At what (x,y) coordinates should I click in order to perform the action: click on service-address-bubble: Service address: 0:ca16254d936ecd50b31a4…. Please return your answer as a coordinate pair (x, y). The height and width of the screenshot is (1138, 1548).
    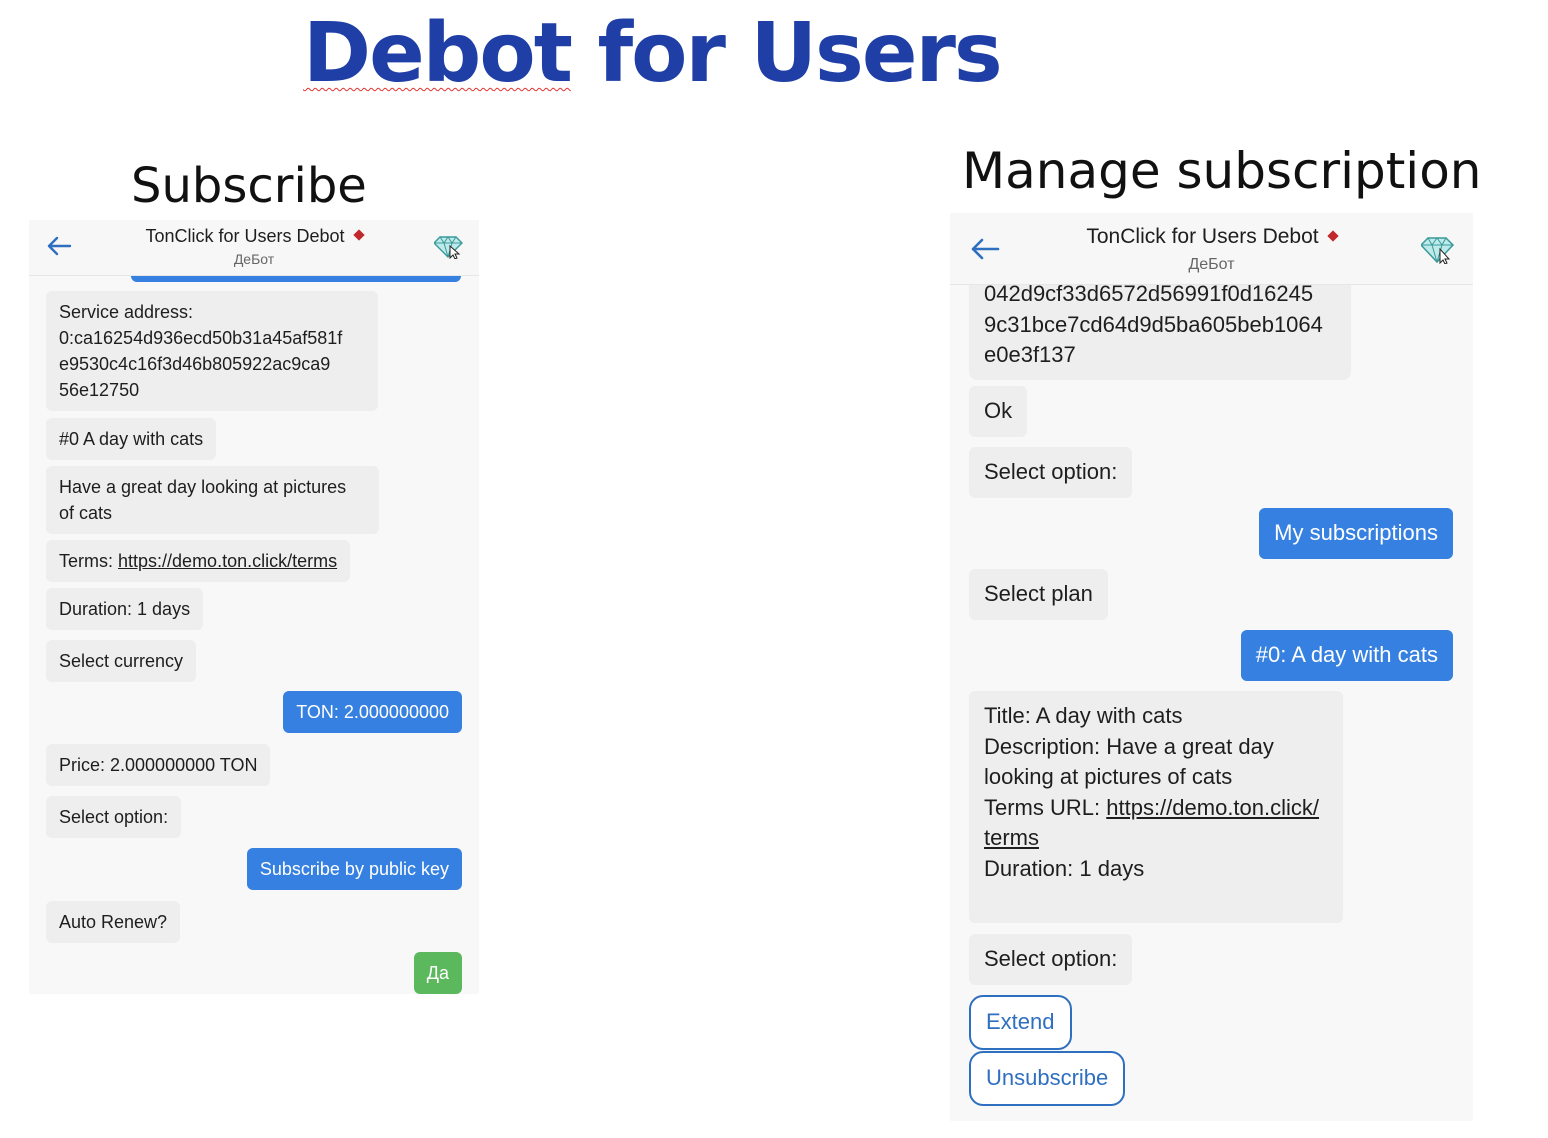
    Looking at the image, I should click on (212, 351).